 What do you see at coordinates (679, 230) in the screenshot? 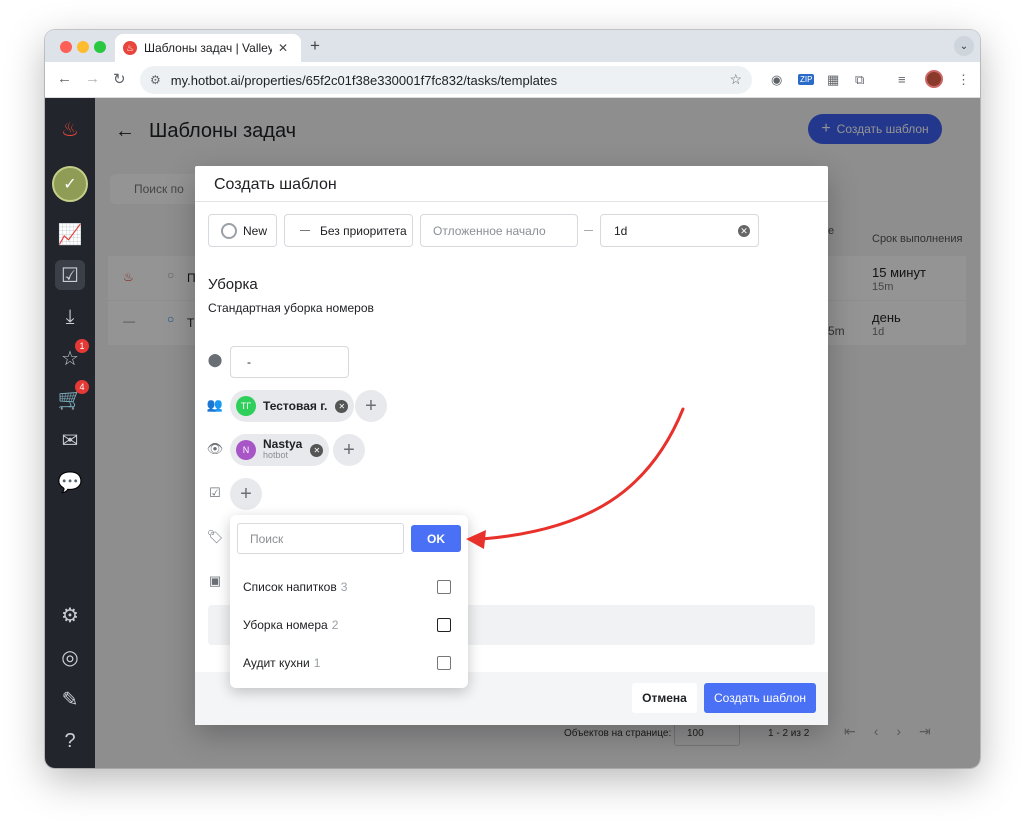
I see `duration-input: 1d ✕` at bounding box center [679, 230].